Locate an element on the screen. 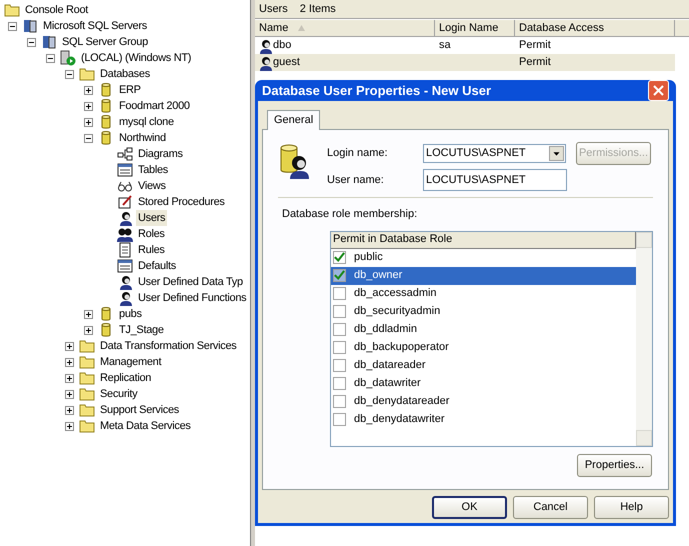 The width and height of the screenshot is (689, 546). list-row: guest Permit is located at coordinates (465, 62).